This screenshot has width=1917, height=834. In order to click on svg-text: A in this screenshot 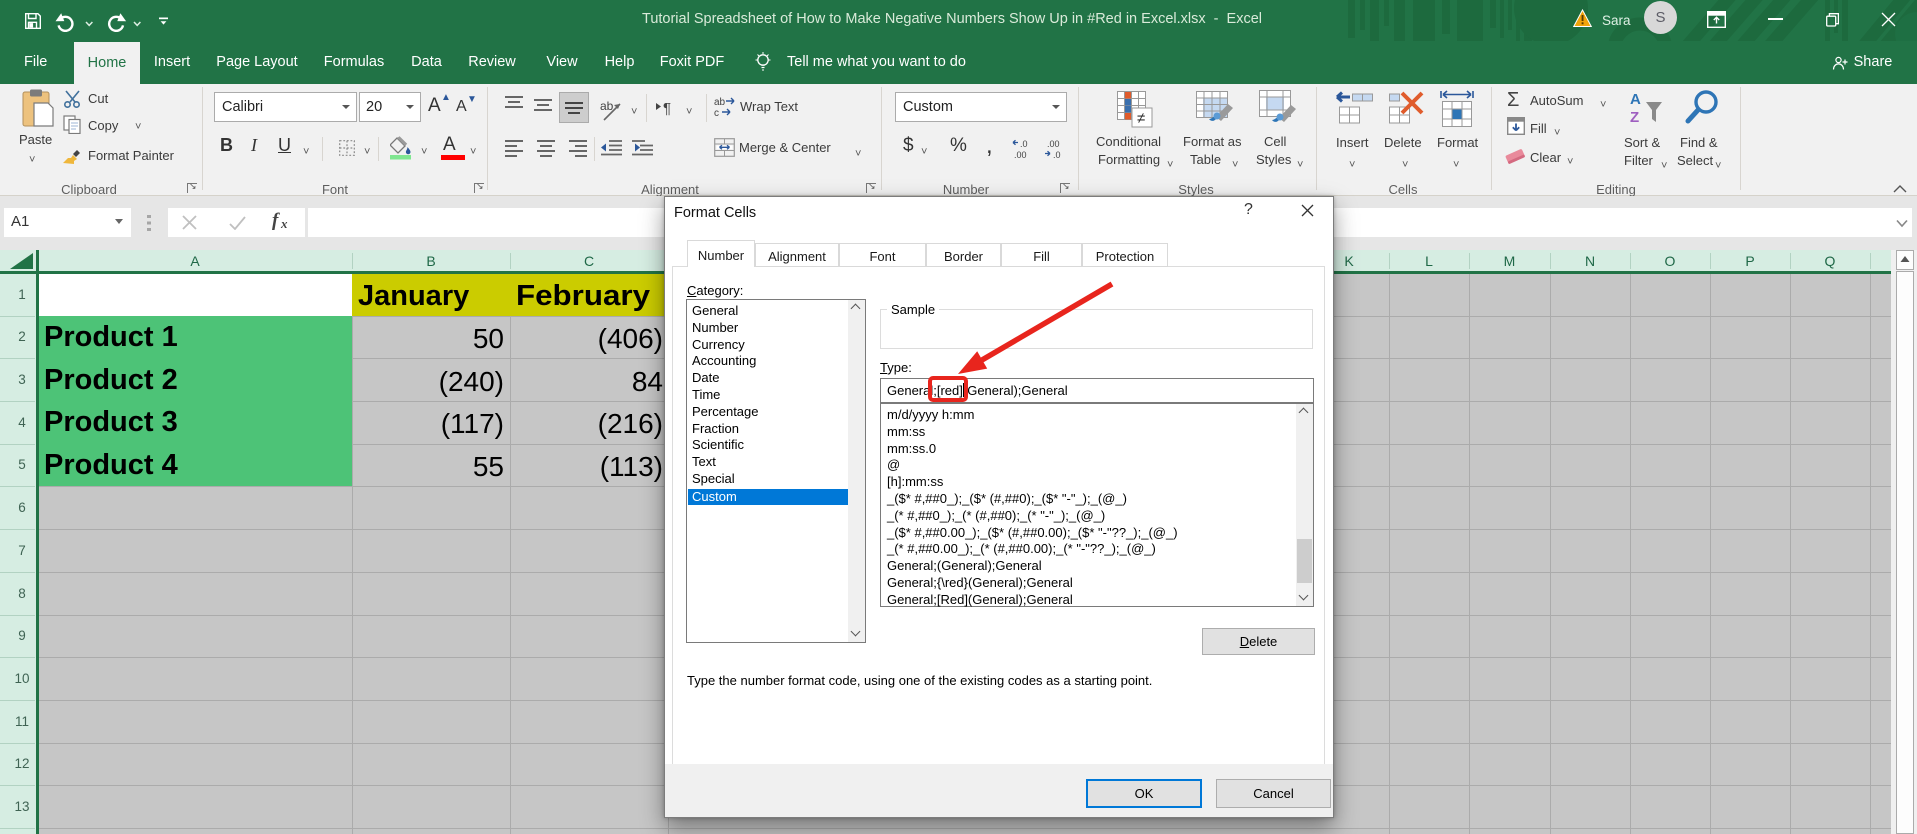, I will do `click(1635, 99)`.